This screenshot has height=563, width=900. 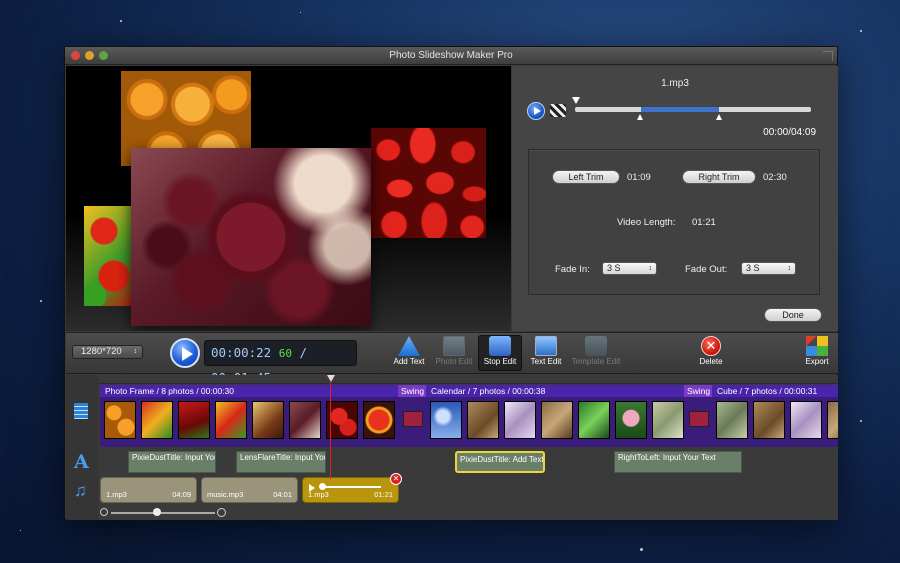 What do you see at coordinates (181, 494) in the screenshot?
I see `music-clip-duration: 04:09` at bounding box center [181, 494].